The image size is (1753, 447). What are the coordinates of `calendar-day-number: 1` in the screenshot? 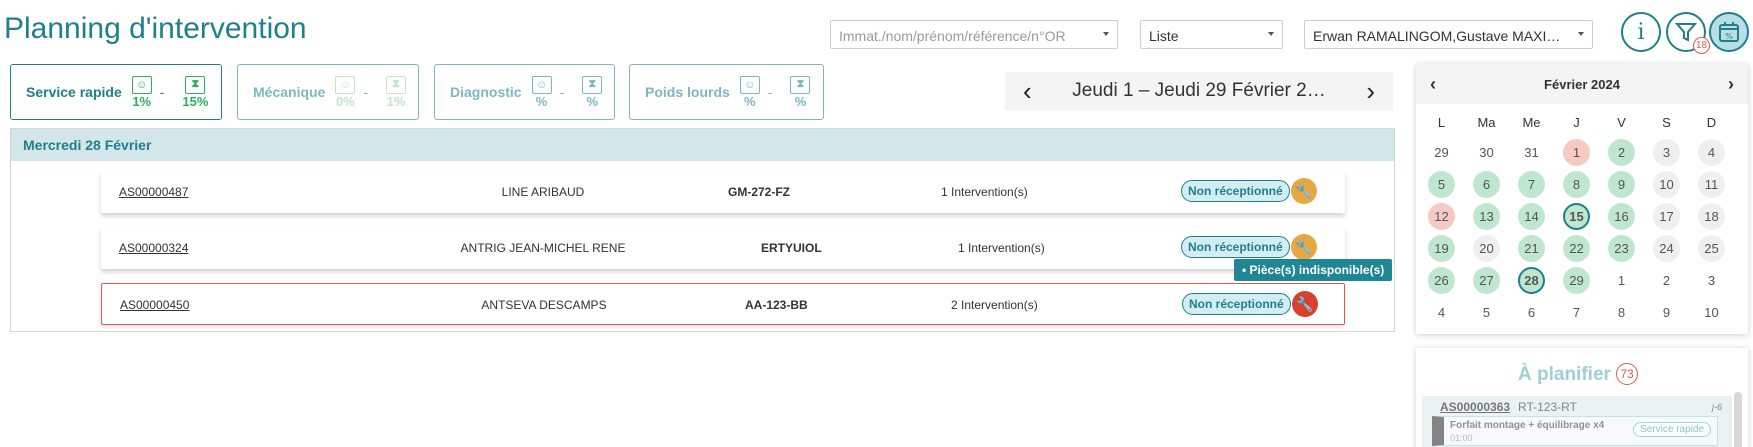 It's located at (1621, 280).